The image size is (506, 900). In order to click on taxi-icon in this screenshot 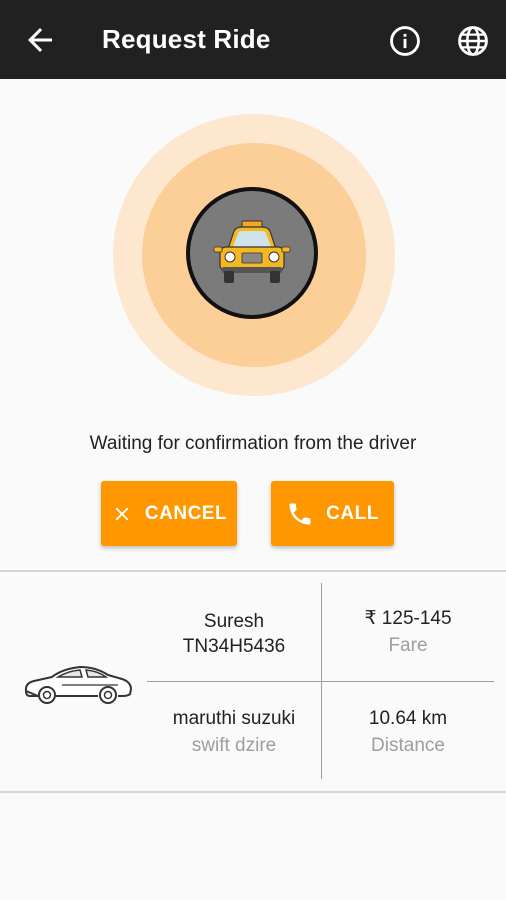, I will do `click(252, 251)`.